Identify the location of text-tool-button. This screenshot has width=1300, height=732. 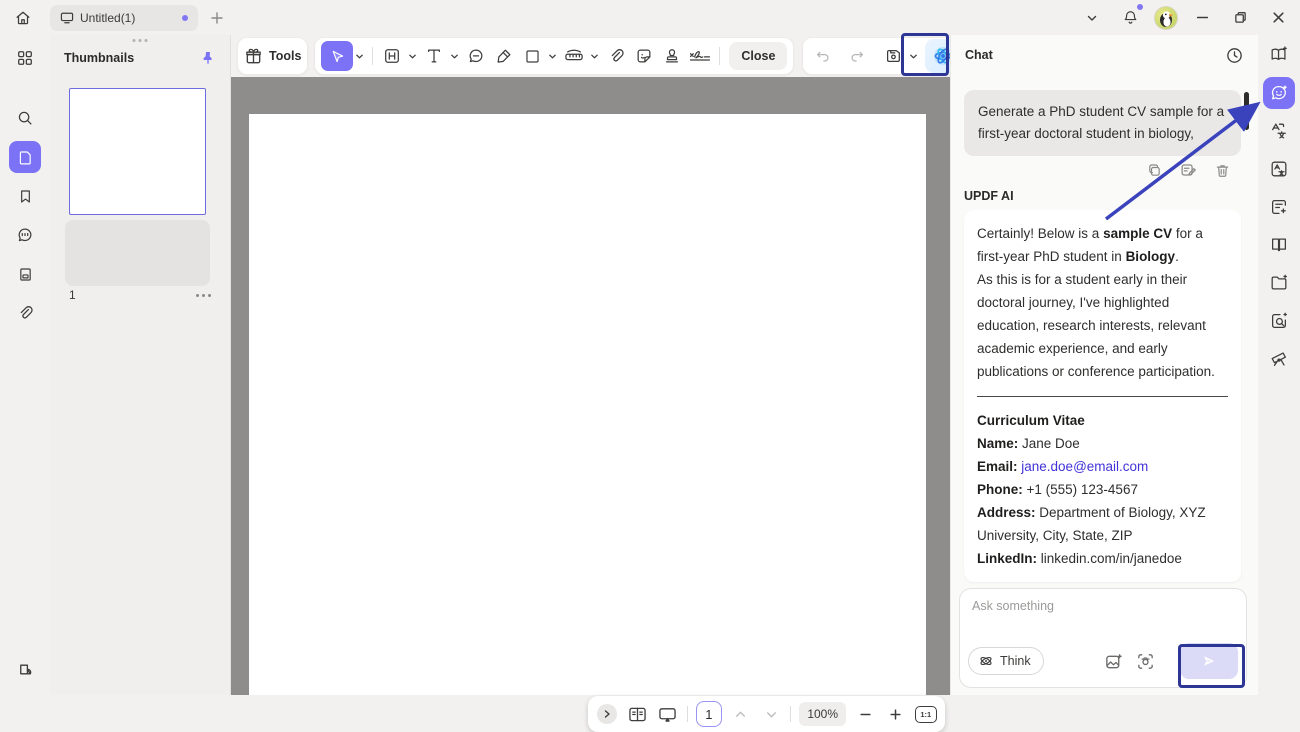
(434, 56).